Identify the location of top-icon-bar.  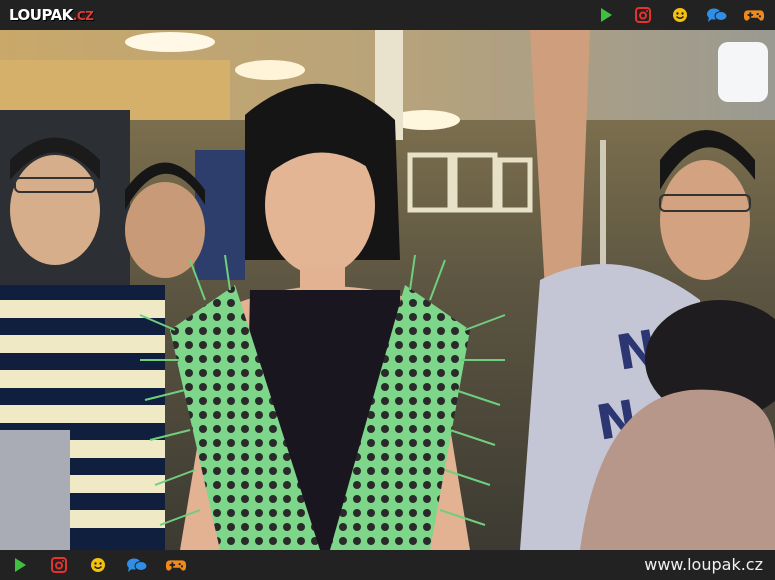
(680, 15).